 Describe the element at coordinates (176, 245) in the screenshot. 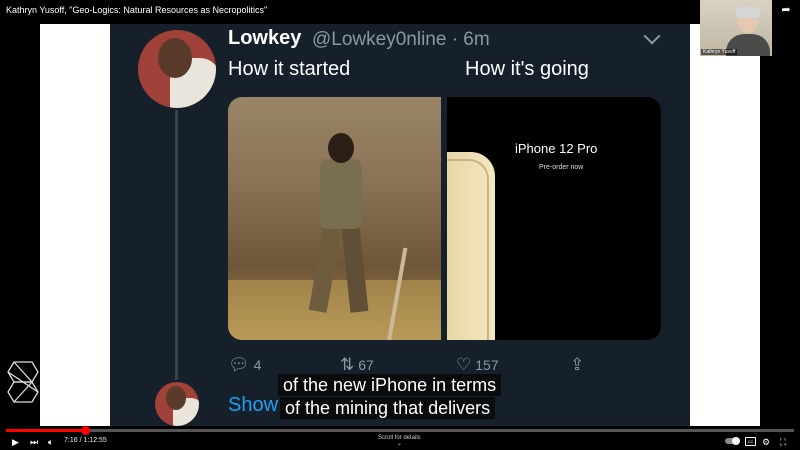

I see `thread-line` at that location.